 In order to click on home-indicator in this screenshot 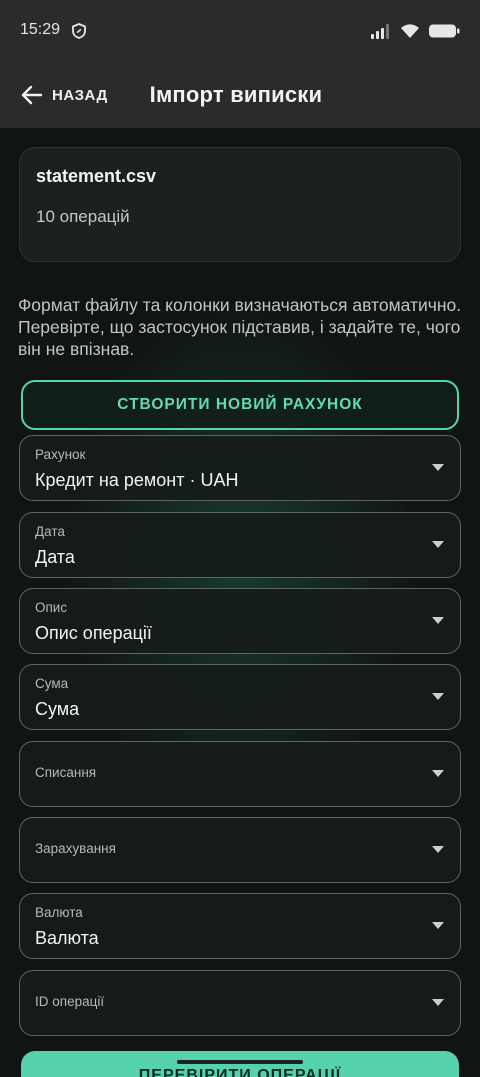, I will do `click(240, 1062)`.